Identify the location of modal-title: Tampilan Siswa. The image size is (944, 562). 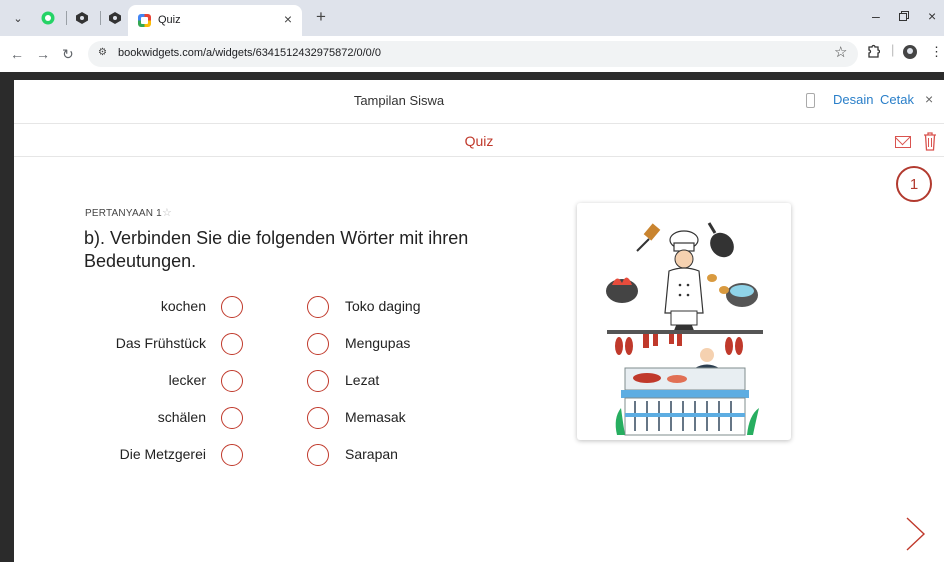
(399, 100).